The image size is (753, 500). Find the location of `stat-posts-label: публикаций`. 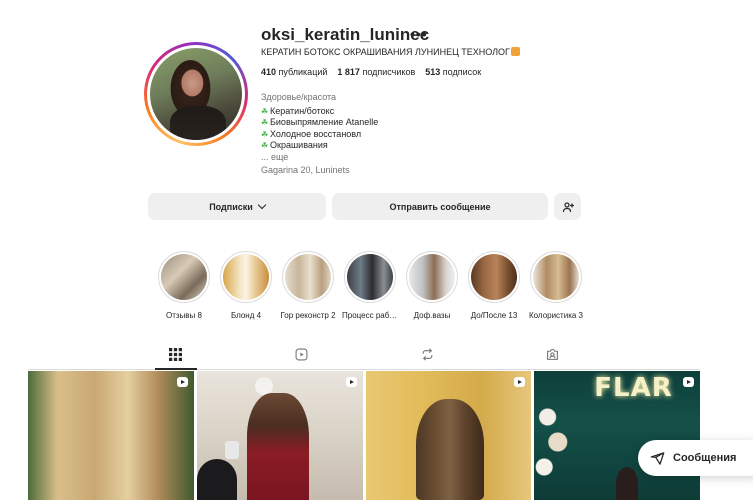

stat-posts-label: публикаций is located at coordinates (303, 72).